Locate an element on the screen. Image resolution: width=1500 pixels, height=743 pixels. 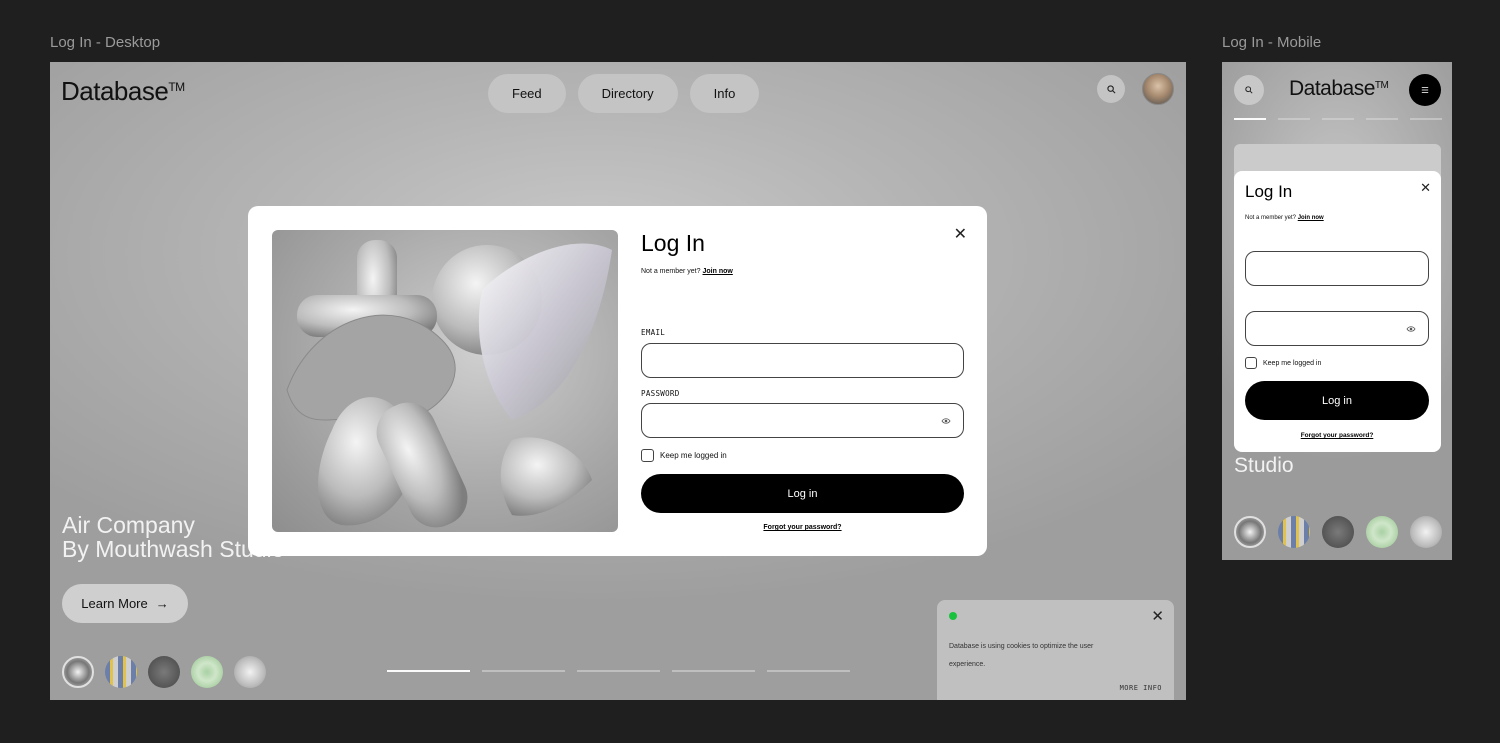
modal-artwork is located at coordinates (445, 381).